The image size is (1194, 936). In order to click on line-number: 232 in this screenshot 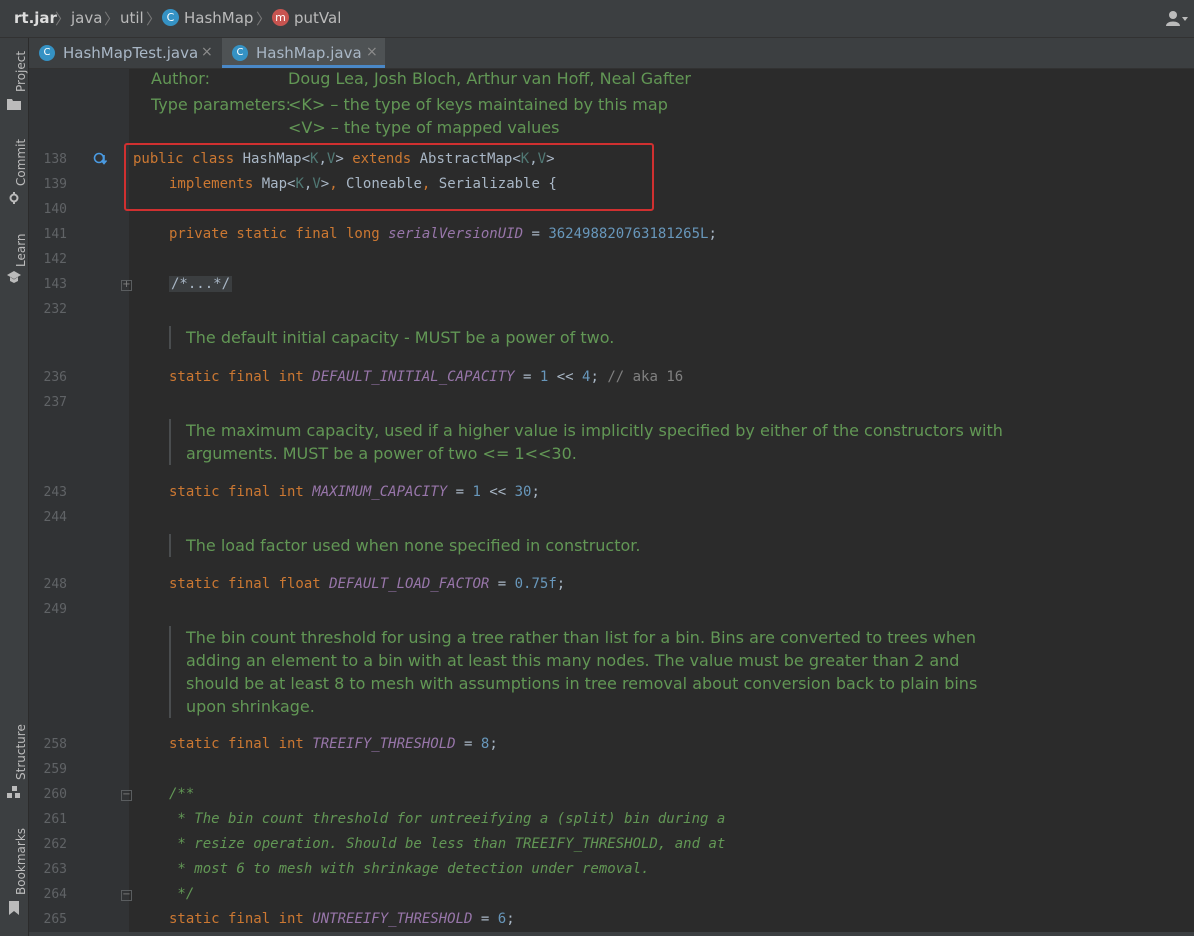, I will do `click(55, 309)`.